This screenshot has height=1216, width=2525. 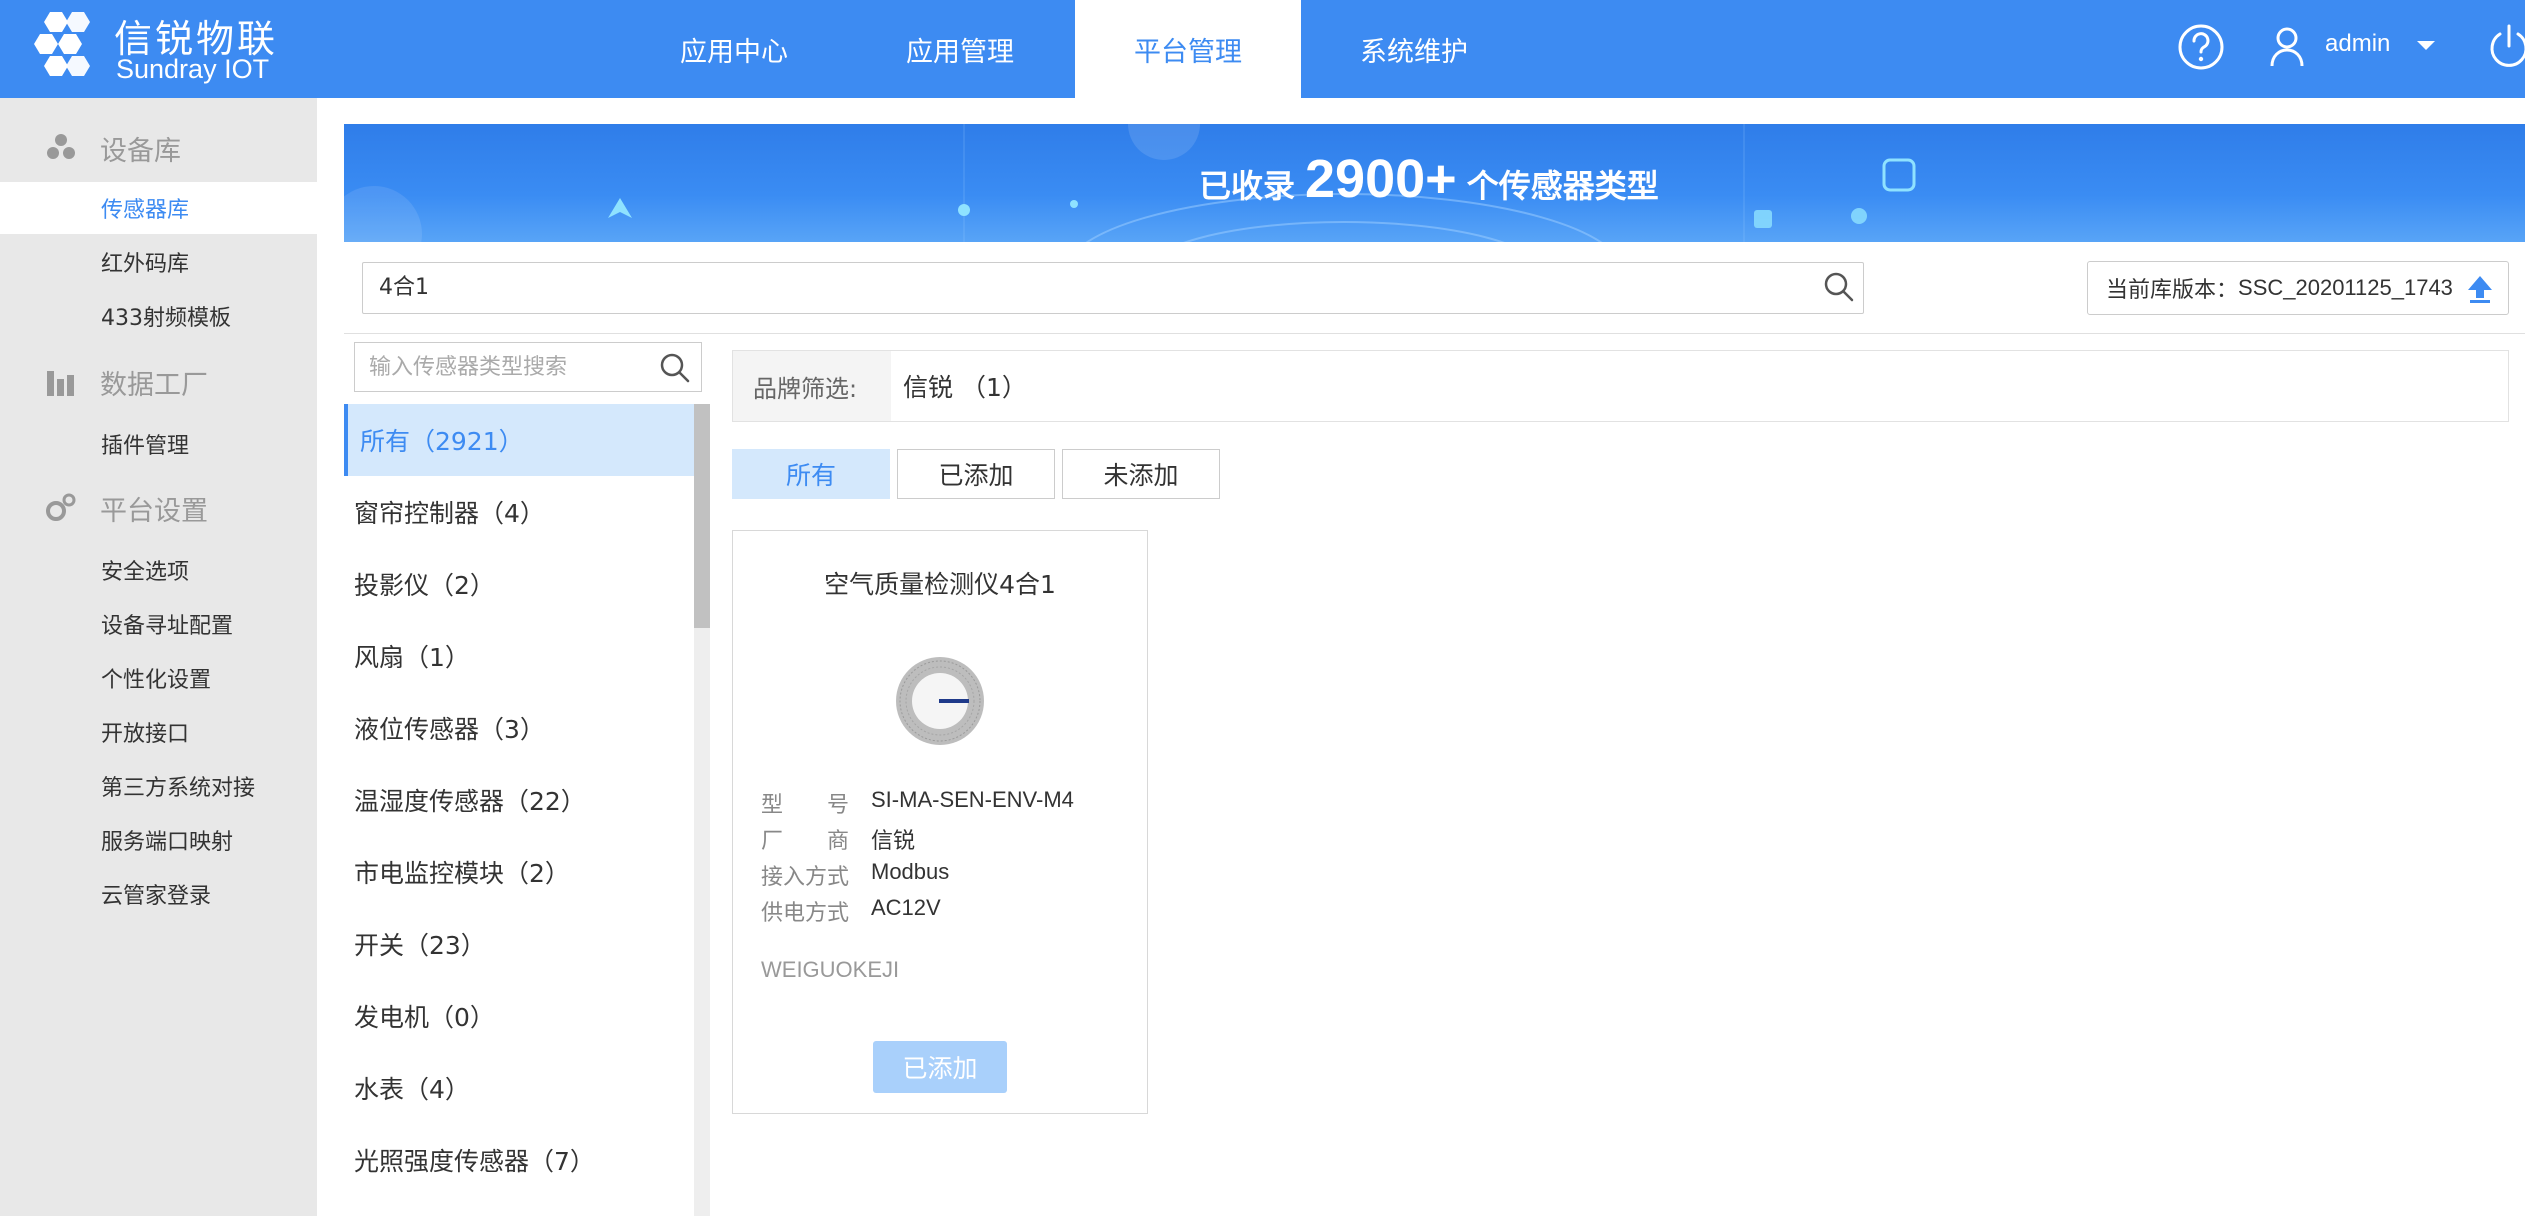 I want to click on sidebar-item-personalization: 个性化设置, so click(x=158, y=678).